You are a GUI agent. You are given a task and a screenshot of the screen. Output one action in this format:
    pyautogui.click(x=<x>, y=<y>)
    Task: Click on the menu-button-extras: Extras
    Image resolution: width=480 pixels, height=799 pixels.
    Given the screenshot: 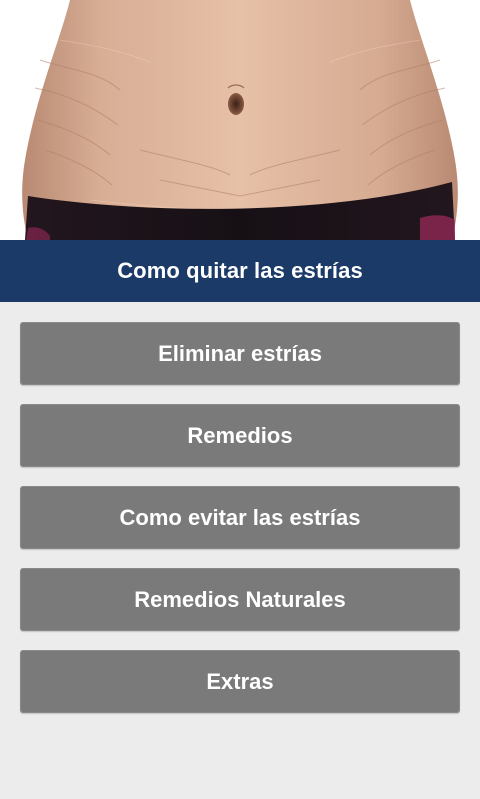 What is the action you would take?
    pyautogui.click(x=240, y=681)
    